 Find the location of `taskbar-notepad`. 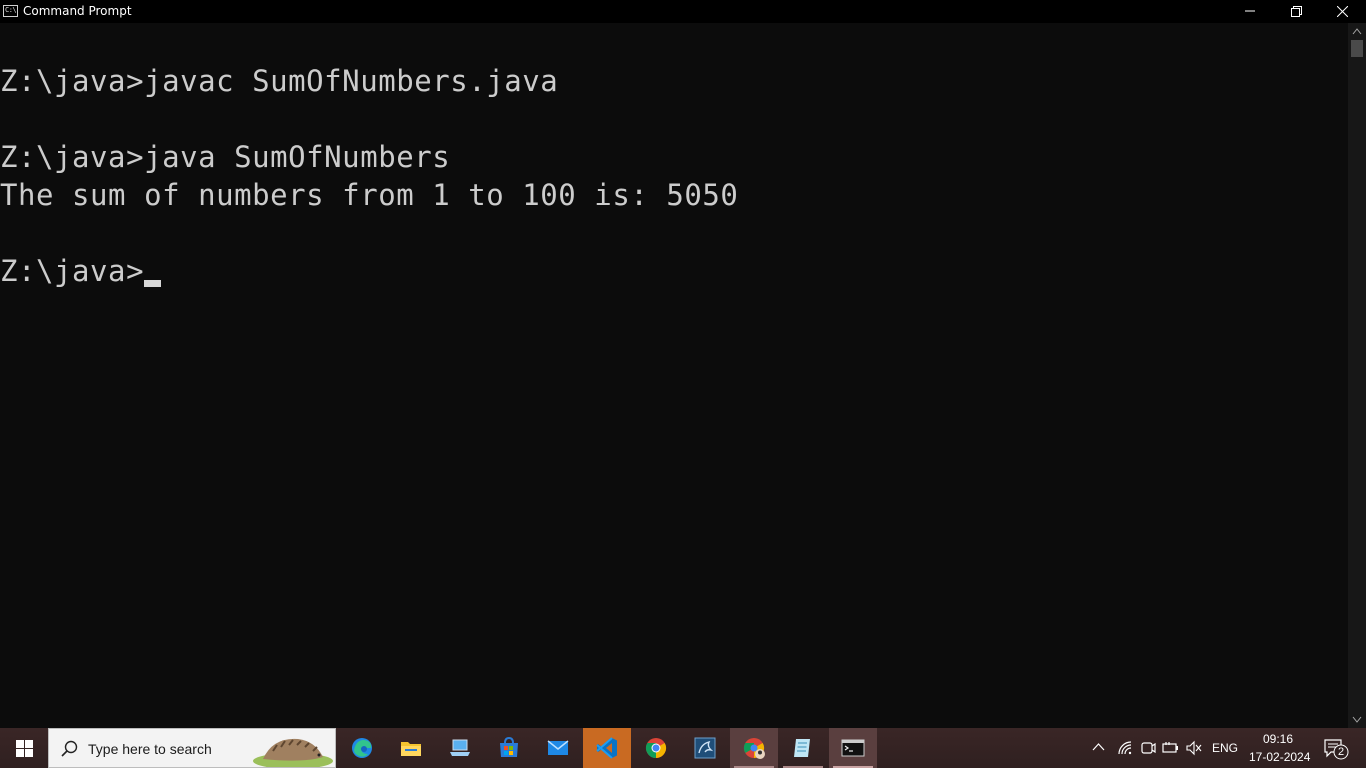

taskbar-notepad is located at coordinates (803, 748).